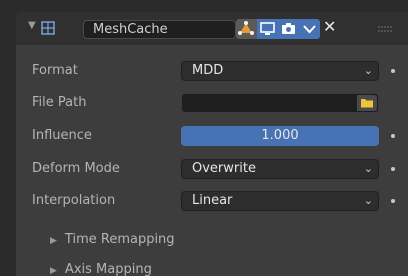 The width and height of the screenshot is (408, 276). What do you see at coordinates (385, 29) in the screenshot?
I see `drag-handle-icon` at bounding box center [385, 29].